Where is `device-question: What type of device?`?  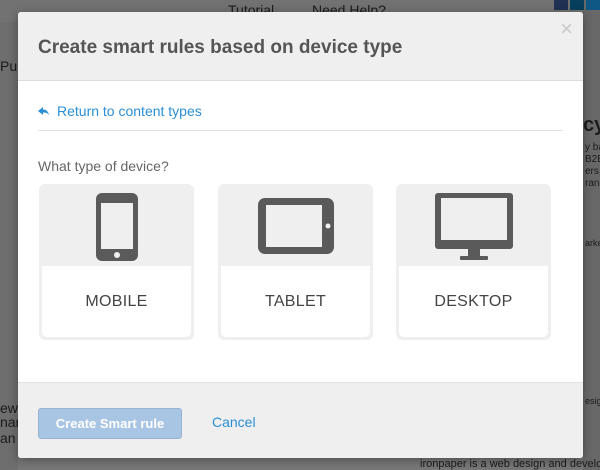
device-question: What type of device? is located at coordinates (103, 166).